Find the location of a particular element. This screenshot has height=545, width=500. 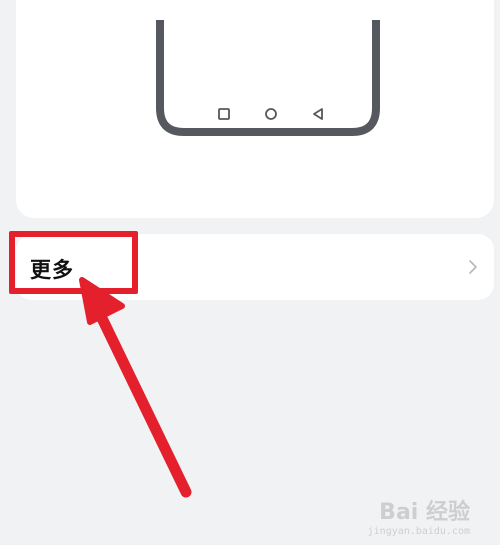

red-arrow-annotation is located at coordinates (135, 387).